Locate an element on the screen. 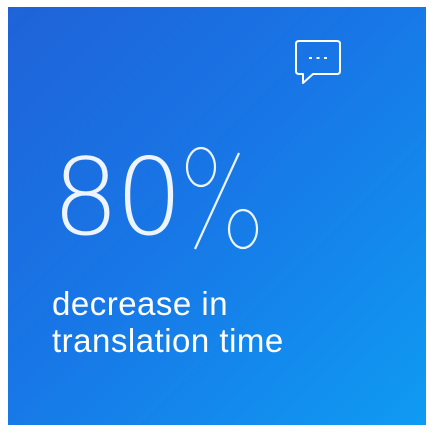 The width and height of the screenshot is (434, 433). chat-bubble-icon is located at coordinates (318, 62).